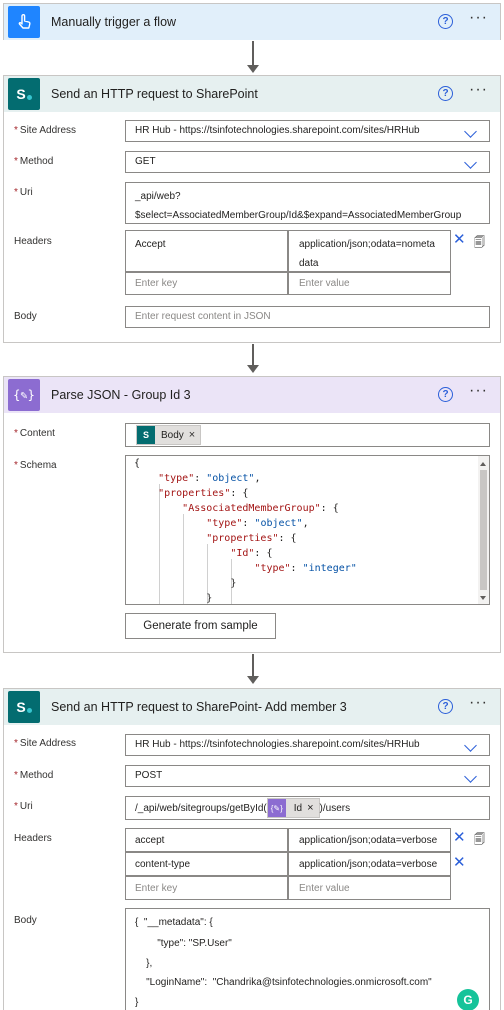 This screenshot has height=1010, width=504. I want to click on method-value: GET, so click(145, 161).